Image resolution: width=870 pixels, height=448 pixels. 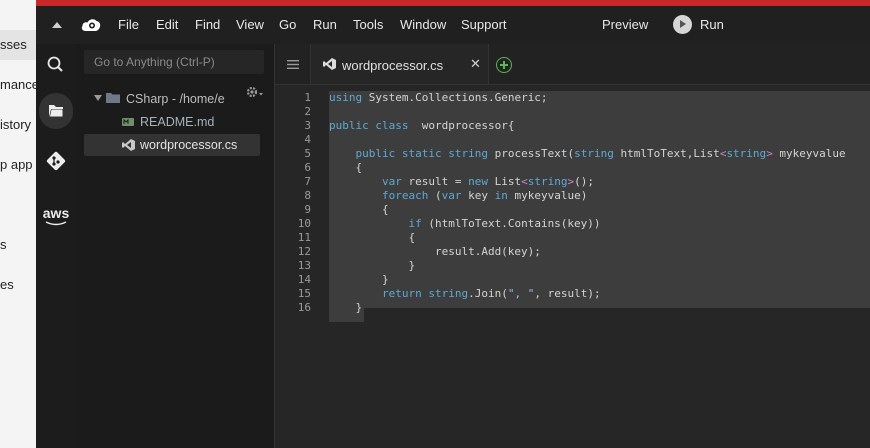 What do you see at coordinates (250, 24) in the screenshot?
I see `menu-view: View` at bounding box center [250, 24].